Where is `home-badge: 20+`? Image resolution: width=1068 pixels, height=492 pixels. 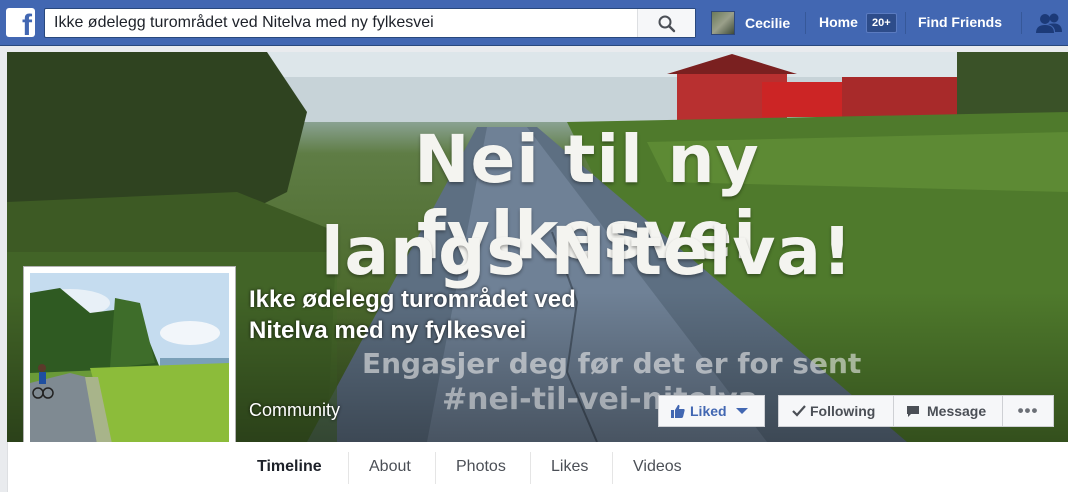
home-badge: 20+ is located at coordinates (881, 23).